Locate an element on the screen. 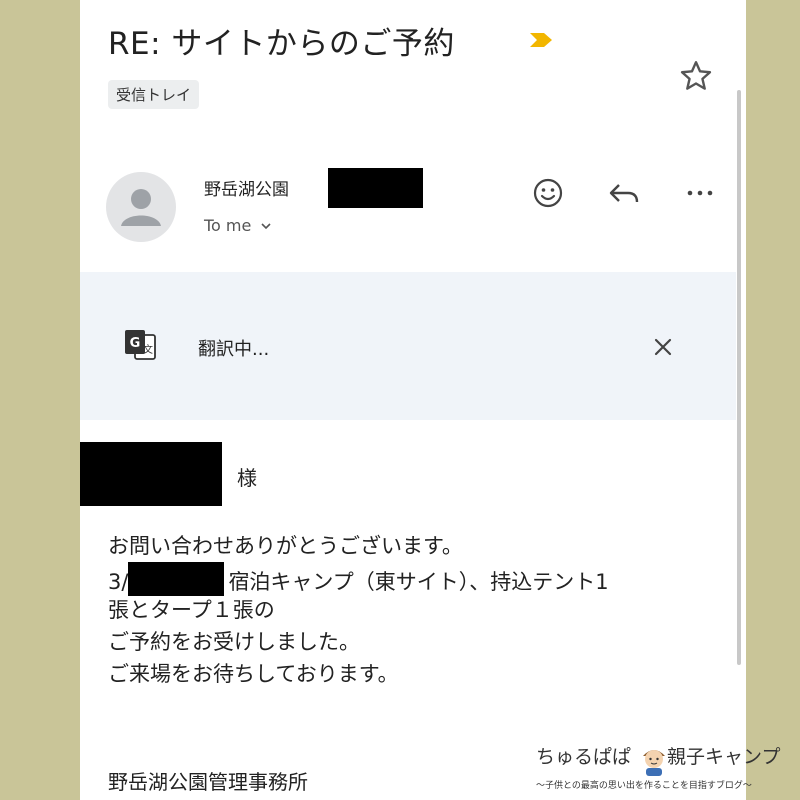  recipient-details-toggle: To me is located at coordinates (238, 225).